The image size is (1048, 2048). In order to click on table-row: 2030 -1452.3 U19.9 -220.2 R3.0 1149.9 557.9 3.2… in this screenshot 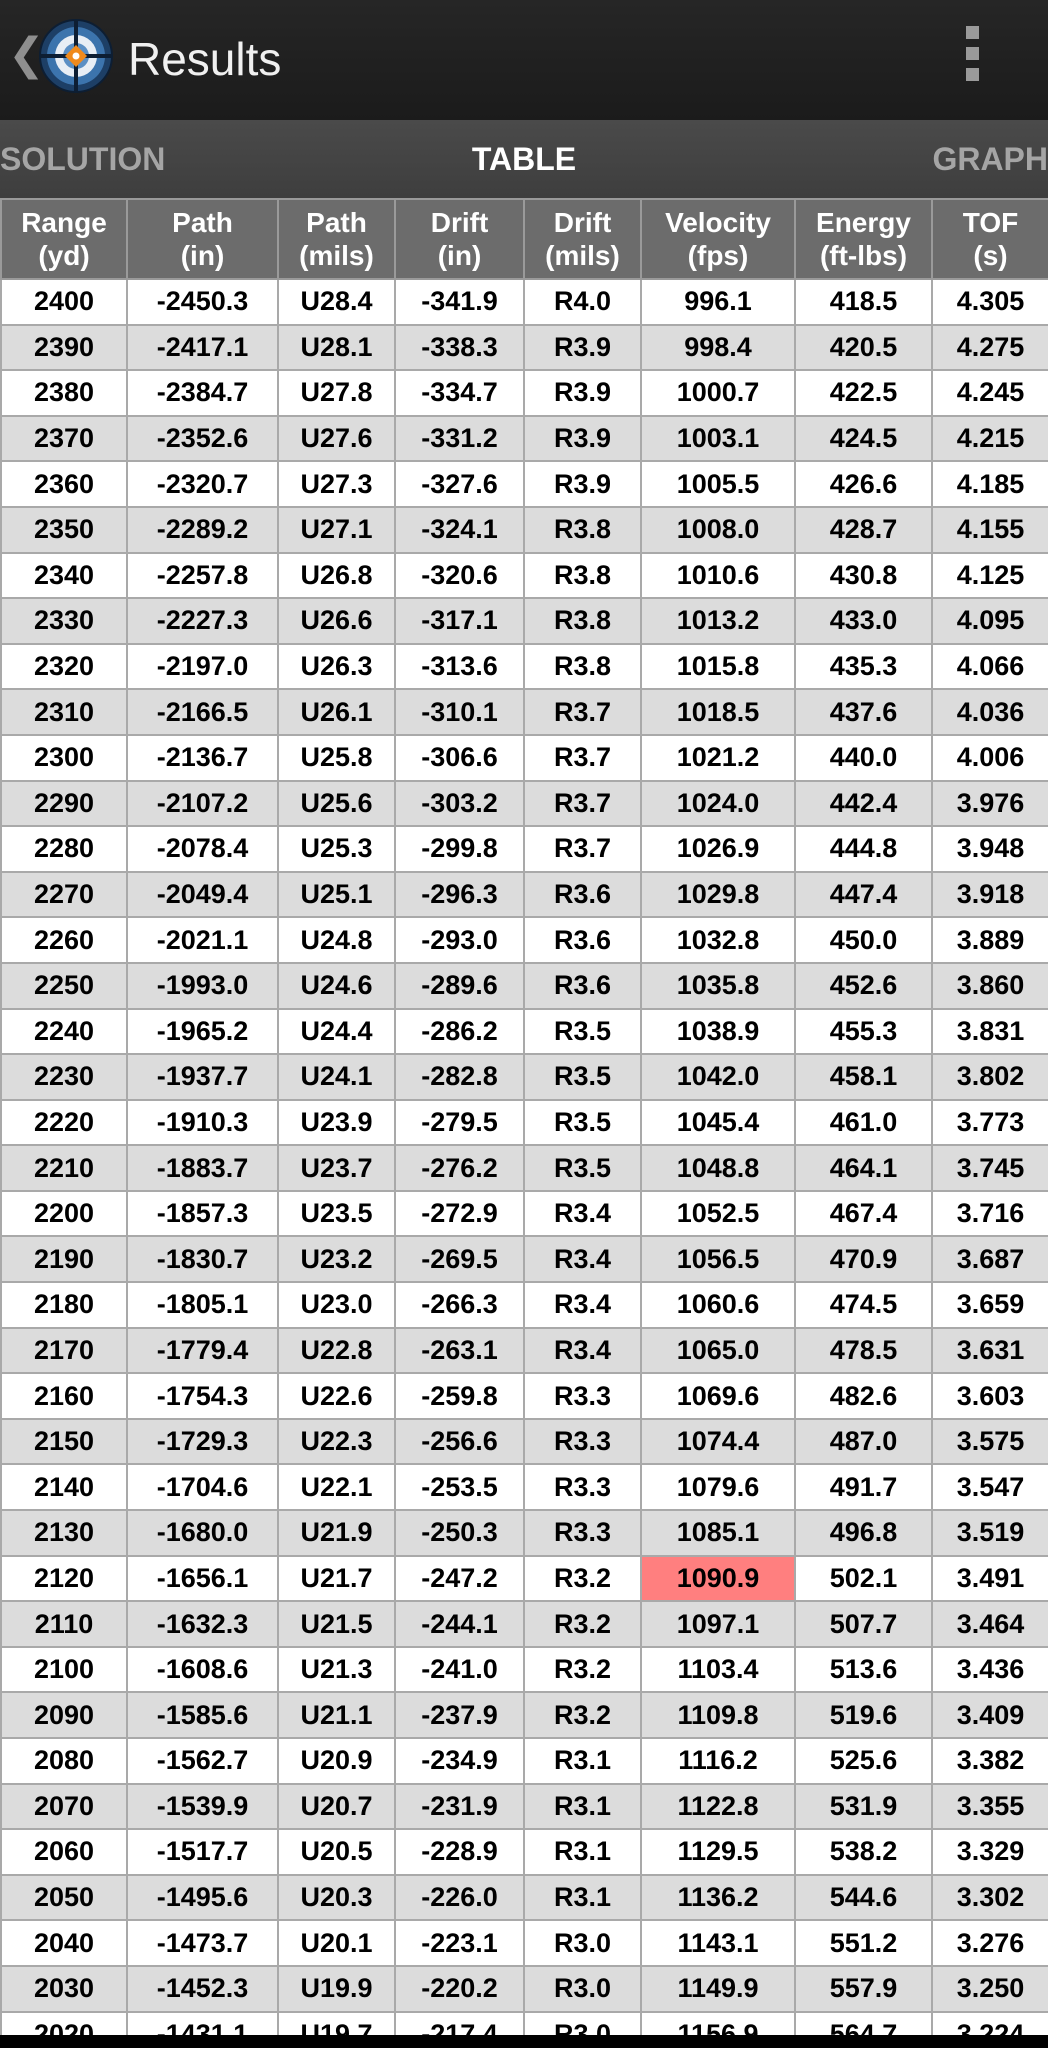, I will do `click(524, 1988)`.